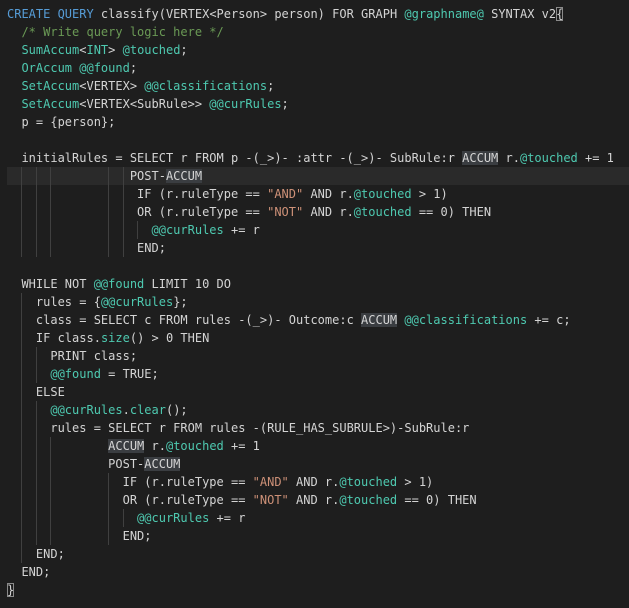 Image resolution: width=629 pixels, height=608 pixels. Describe the element at coordinates (147, 176) in the screenshot. I see `code-token: POST-` at that location.